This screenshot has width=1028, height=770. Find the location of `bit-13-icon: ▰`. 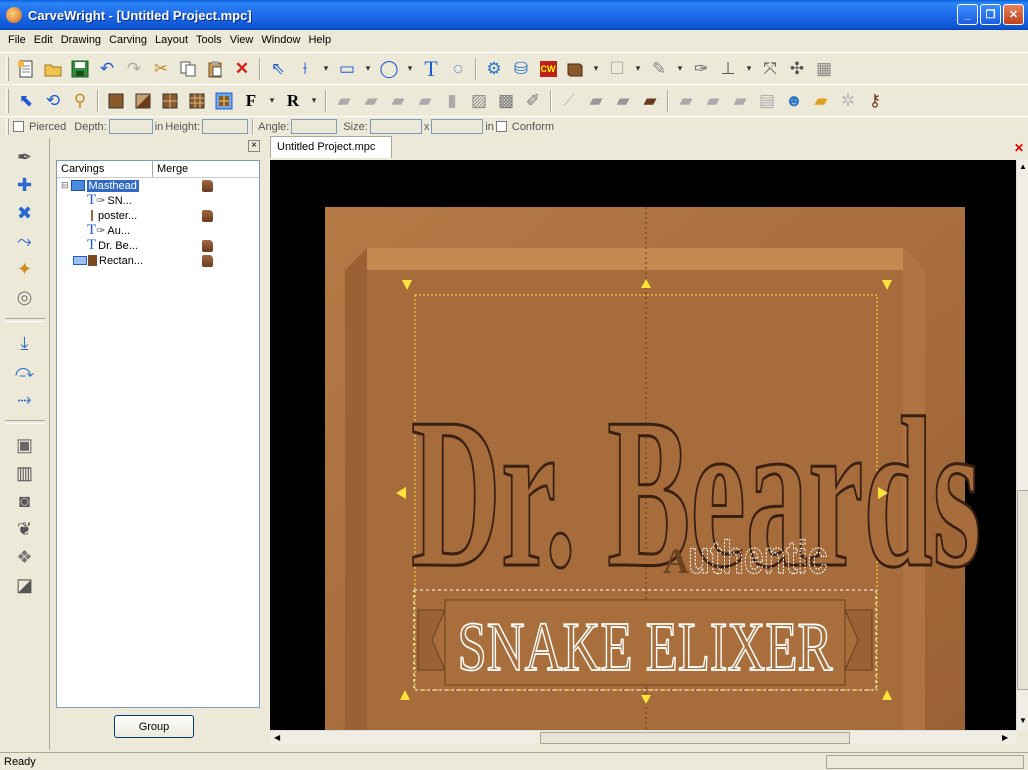

bit-13-icon: ▰ is located at coordinates (740, 101).